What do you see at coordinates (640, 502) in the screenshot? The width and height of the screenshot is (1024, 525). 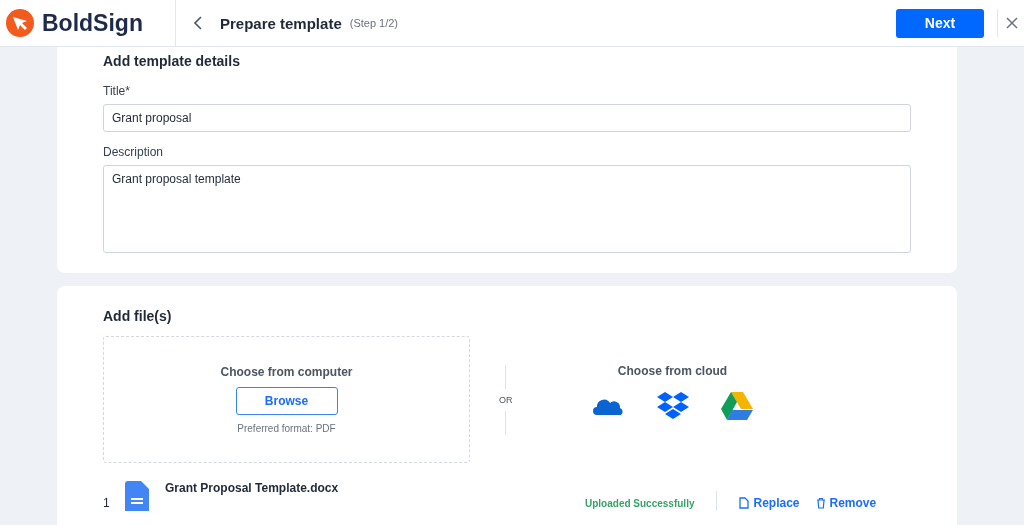 I see `upload-status: Uploaded Successfully` at bounding box center [640, 502].